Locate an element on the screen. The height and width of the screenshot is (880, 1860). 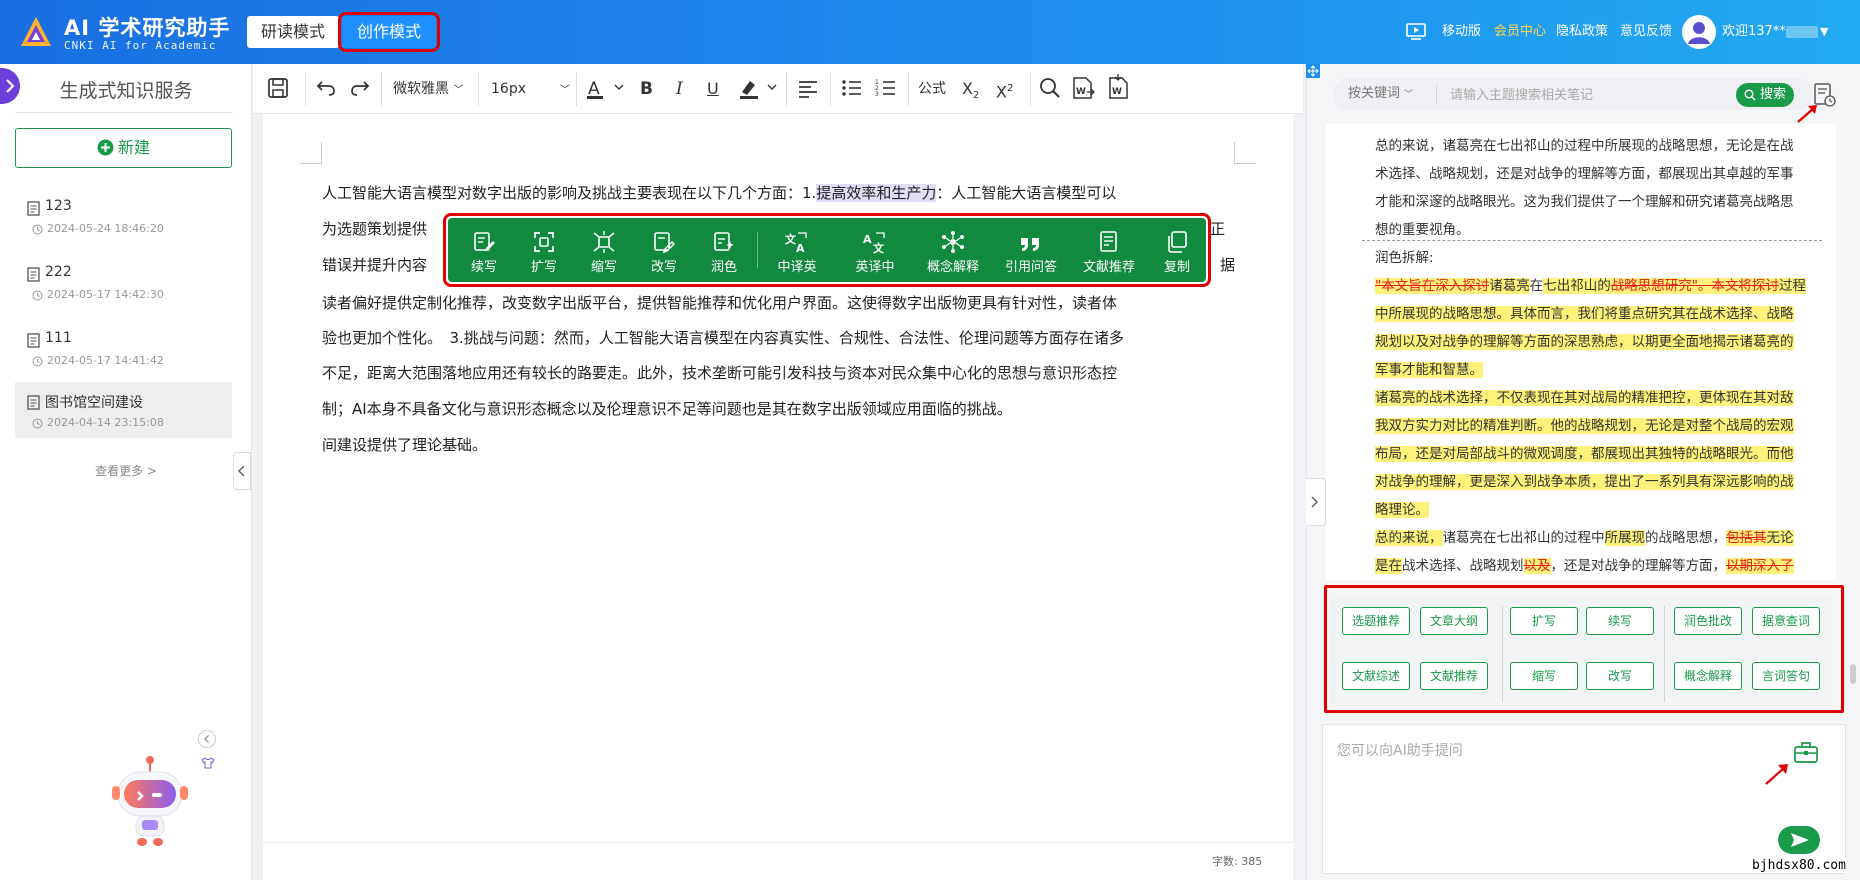
shirt-icon is located at coordinates (208, 763).